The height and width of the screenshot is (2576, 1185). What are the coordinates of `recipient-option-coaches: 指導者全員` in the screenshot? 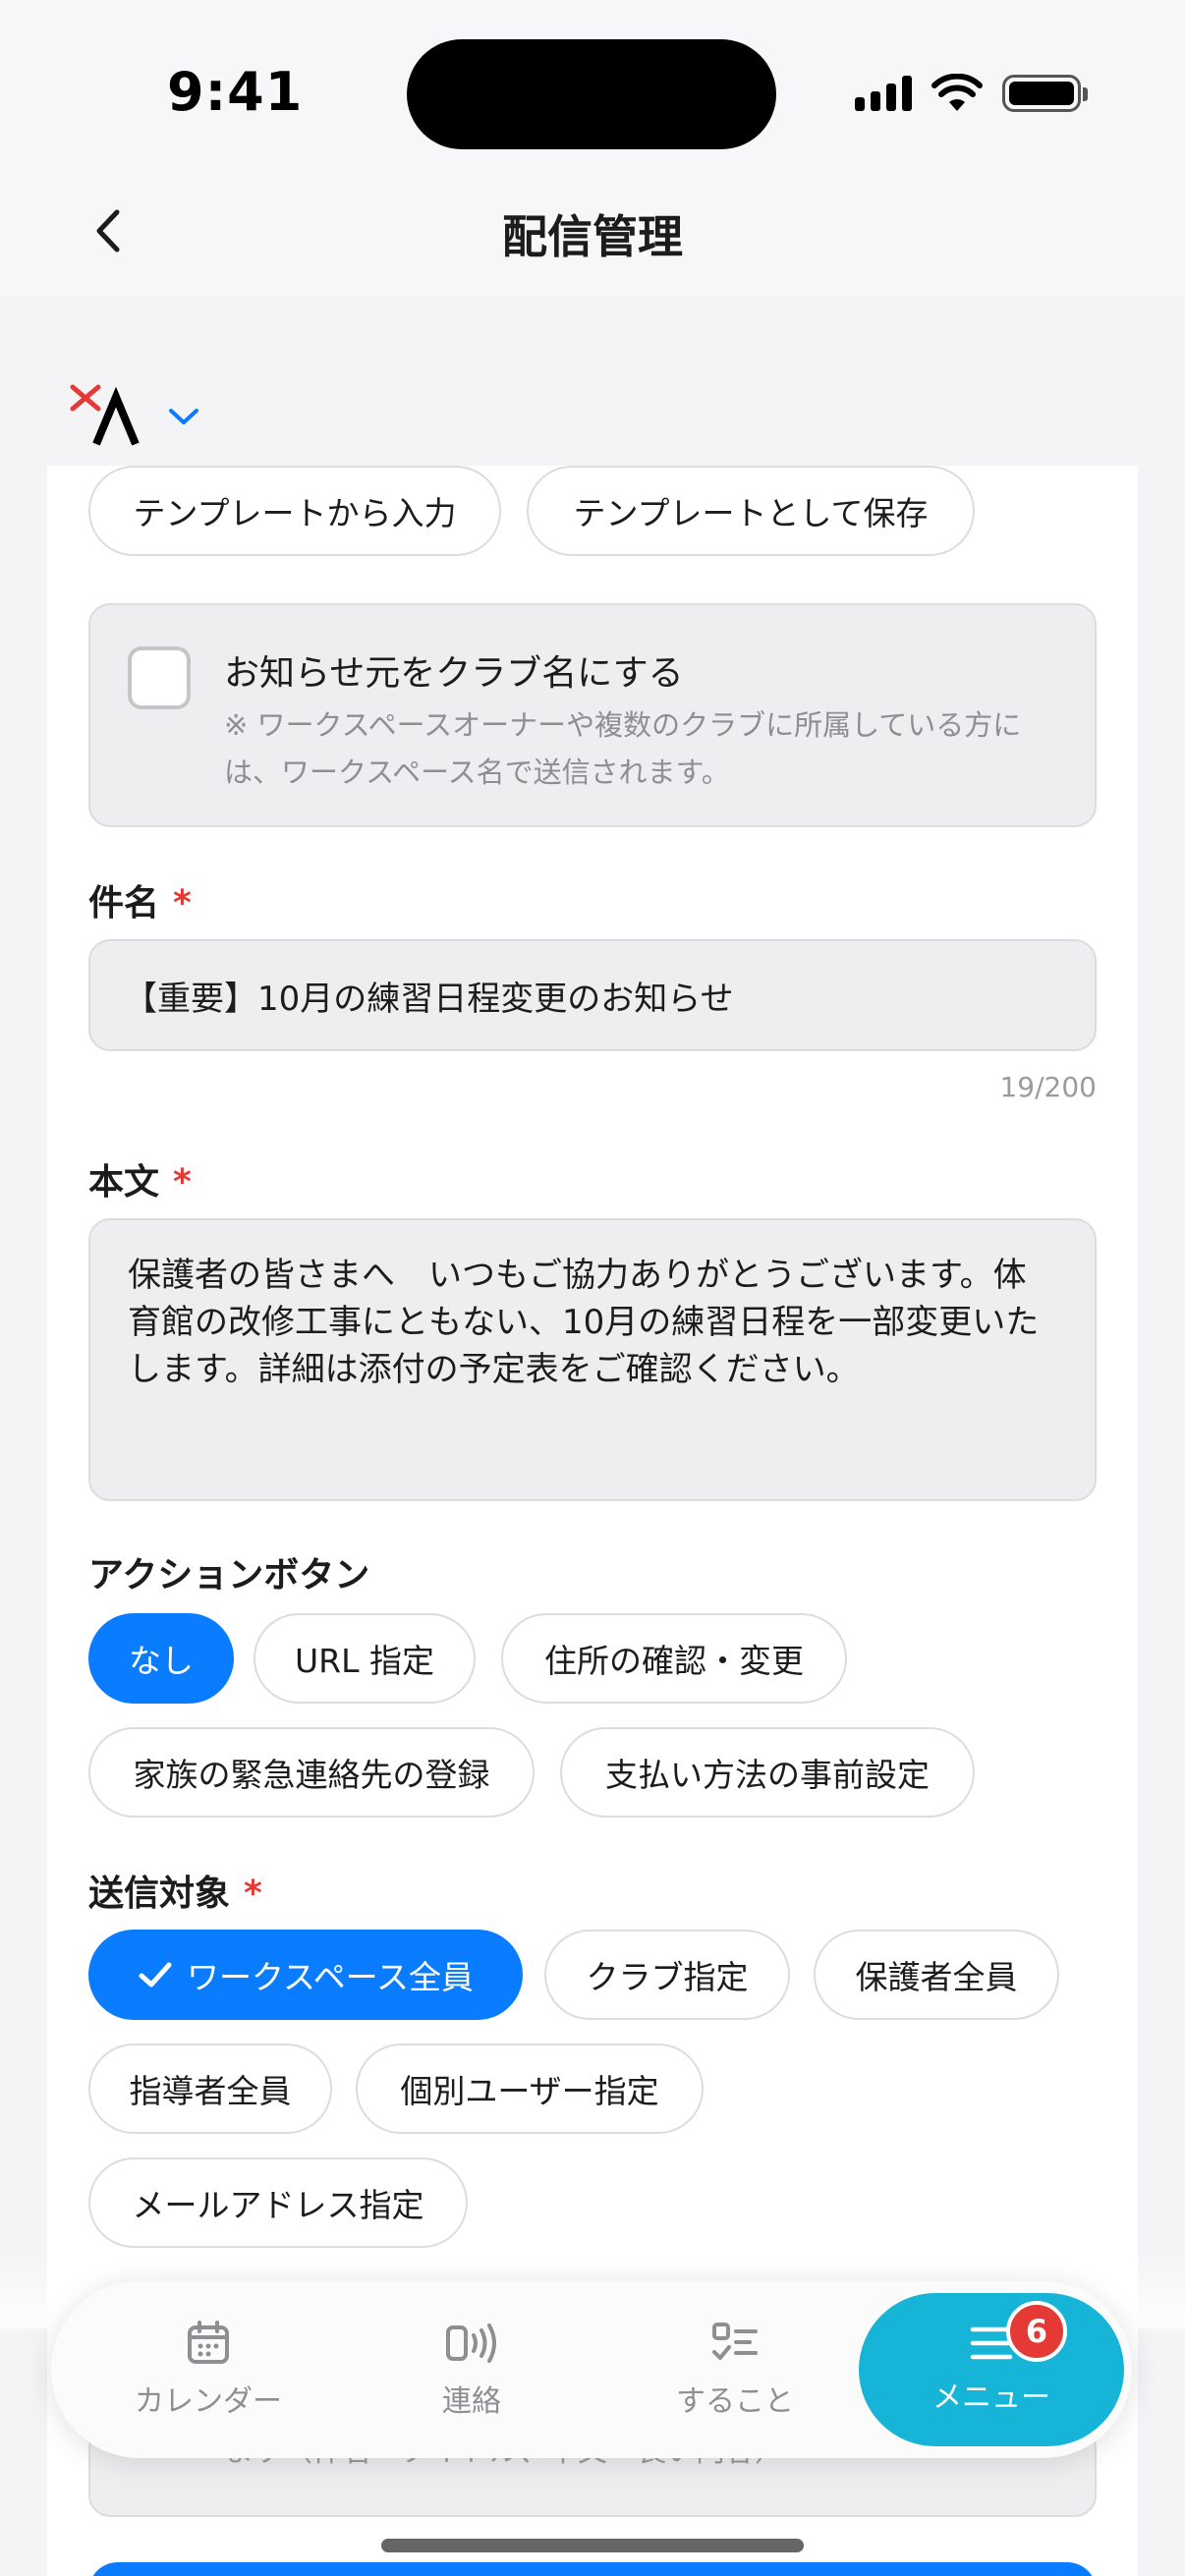 It's located at (210, 2089).